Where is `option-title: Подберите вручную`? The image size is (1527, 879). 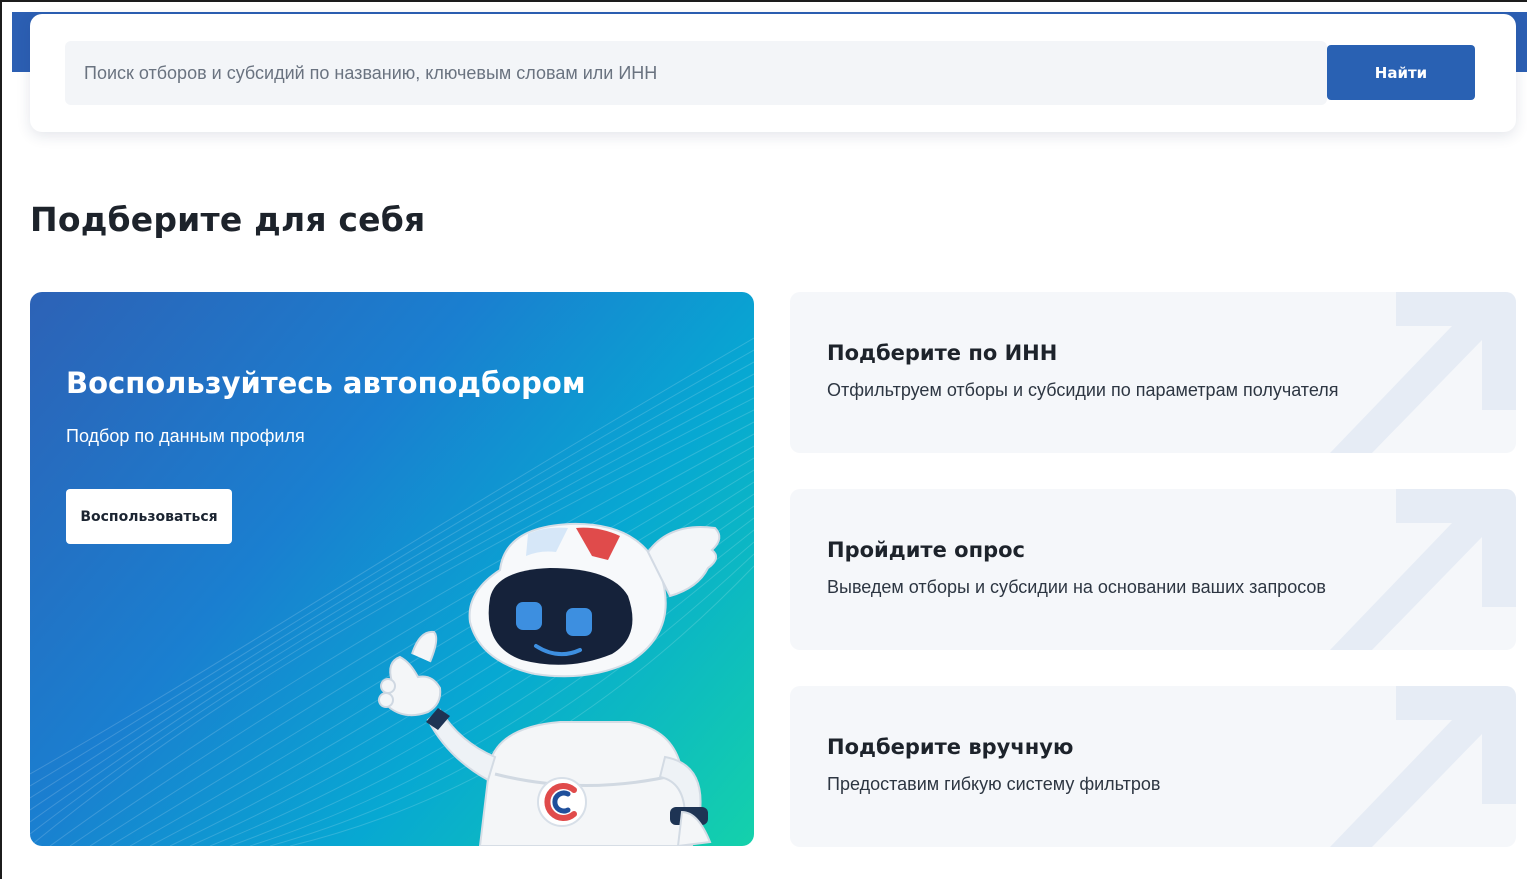 option-title: Подберите вручную is located at coordinates (950, 747).